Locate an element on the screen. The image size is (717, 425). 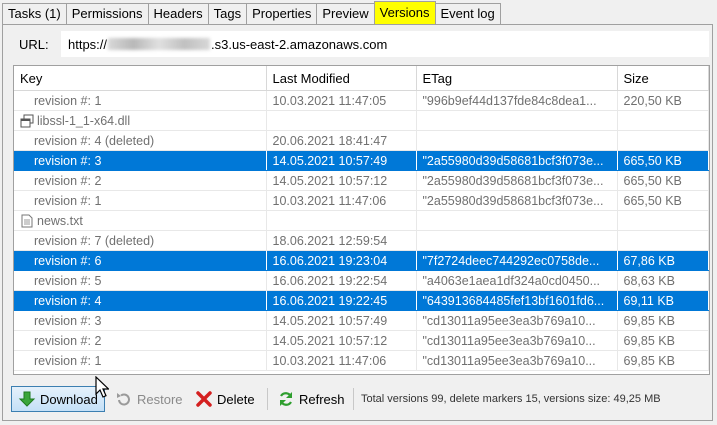
cell-size: 220,50 KB is located at coordinates (663, 100).